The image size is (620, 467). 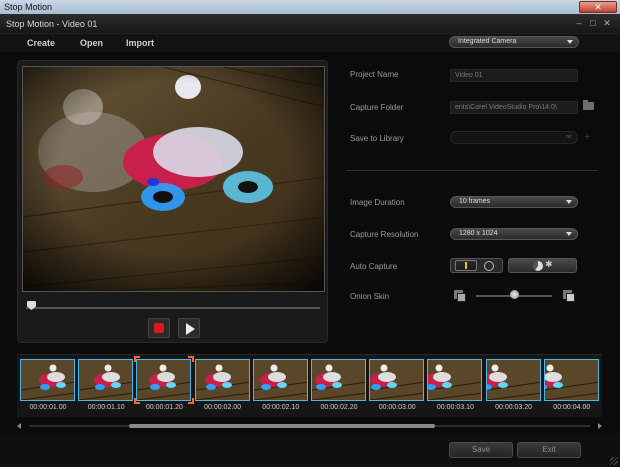 What do you see at coordinates (377, 202) in the screenshot?
I see `image-duration-label: Image Duration` at bounding box center [377, 202].